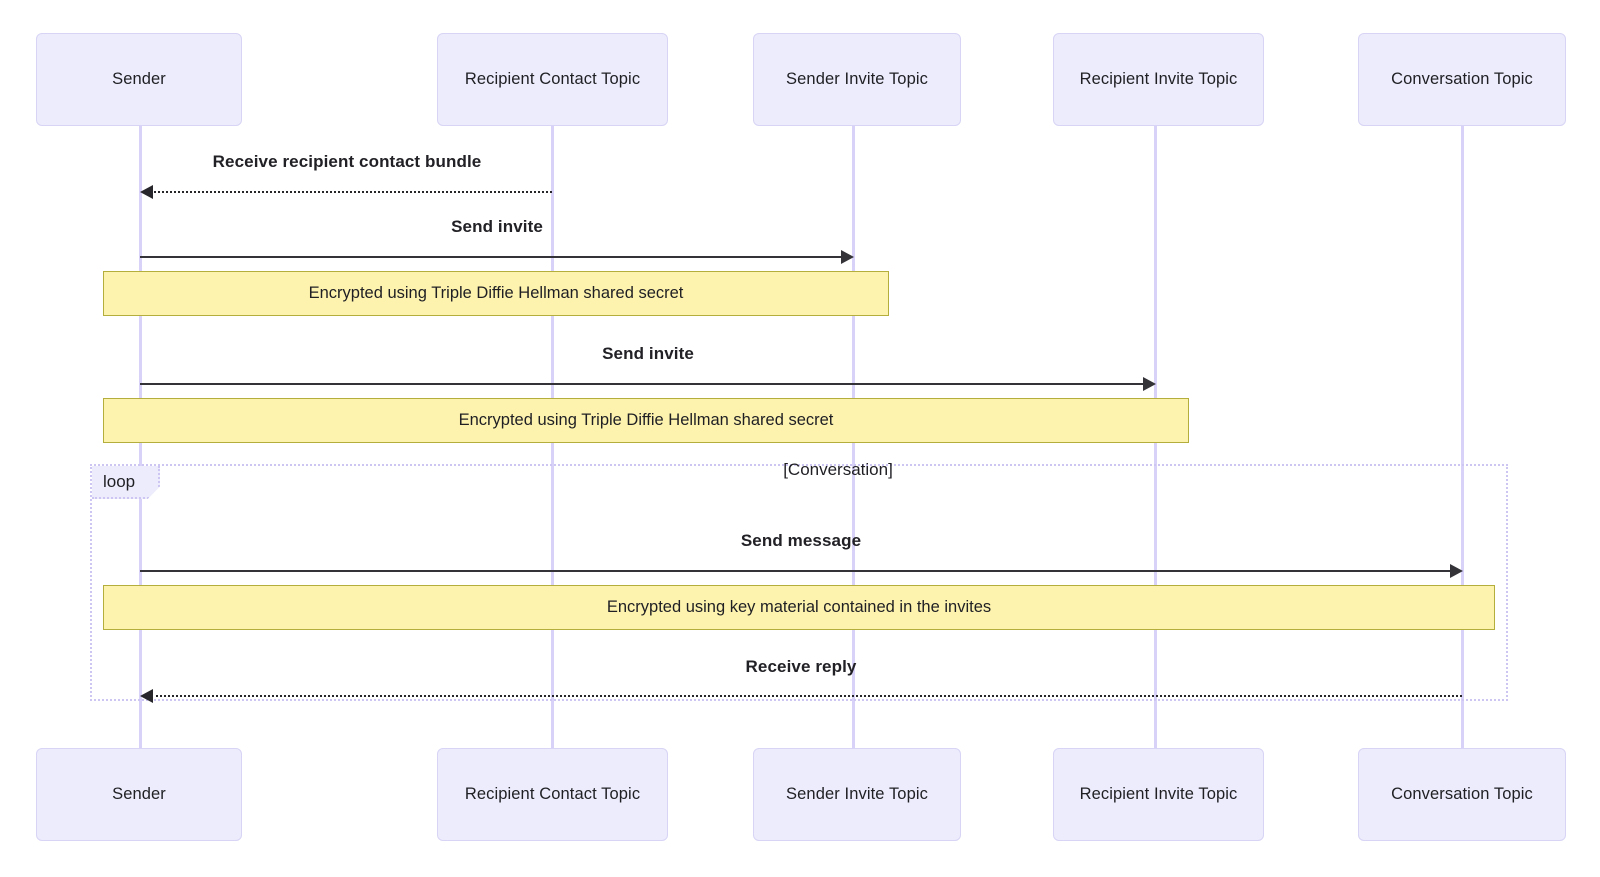 The width and height of the screenshot is (1600, 877). What do you see at coordinates (347, 161) in the screenshot?
I see `message-label-m1: Receive recipient contact bundle` at bounding box center [347, 161].